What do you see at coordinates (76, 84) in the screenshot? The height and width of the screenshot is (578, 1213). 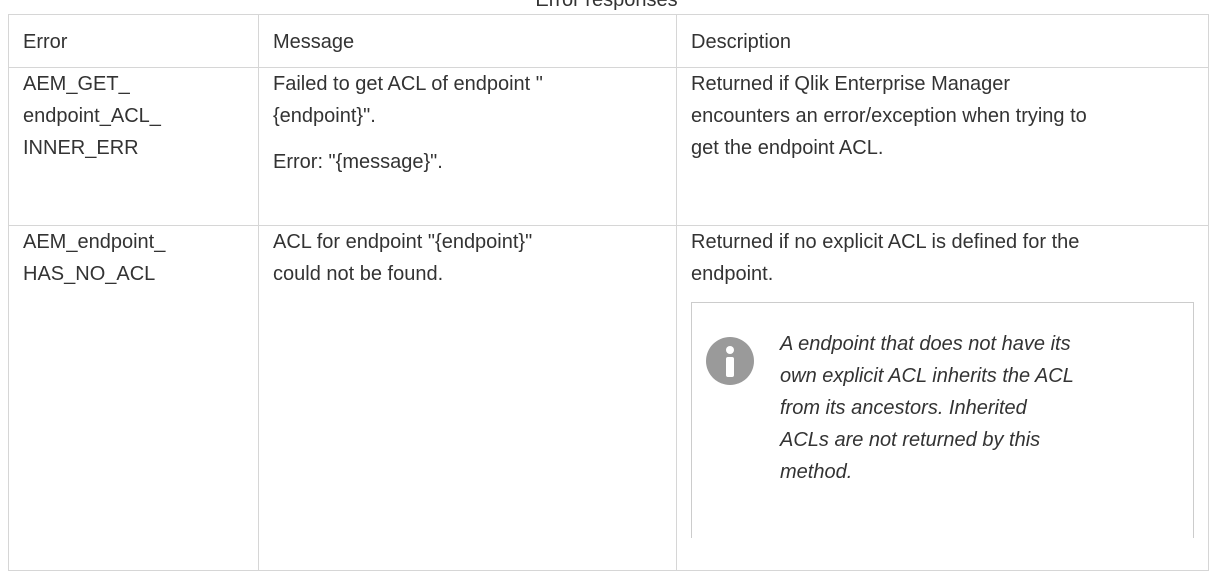 I see `error-code-line: AEM_GET_` at bounding box center [76, 84].